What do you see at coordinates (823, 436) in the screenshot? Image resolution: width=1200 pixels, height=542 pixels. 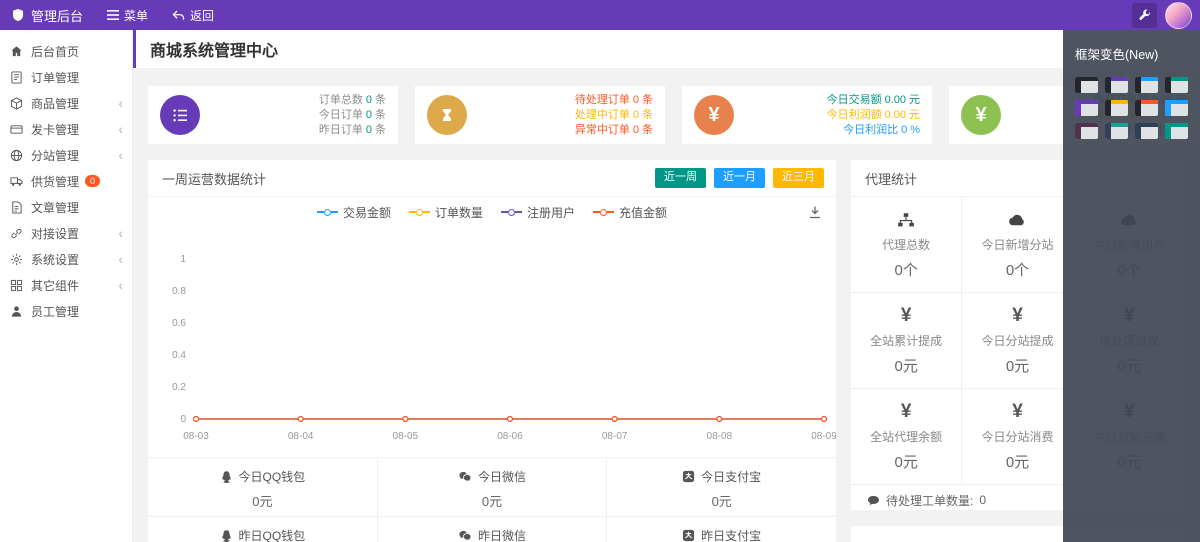 I see `svg-text: 08-09` at bounding box center [823, 436].